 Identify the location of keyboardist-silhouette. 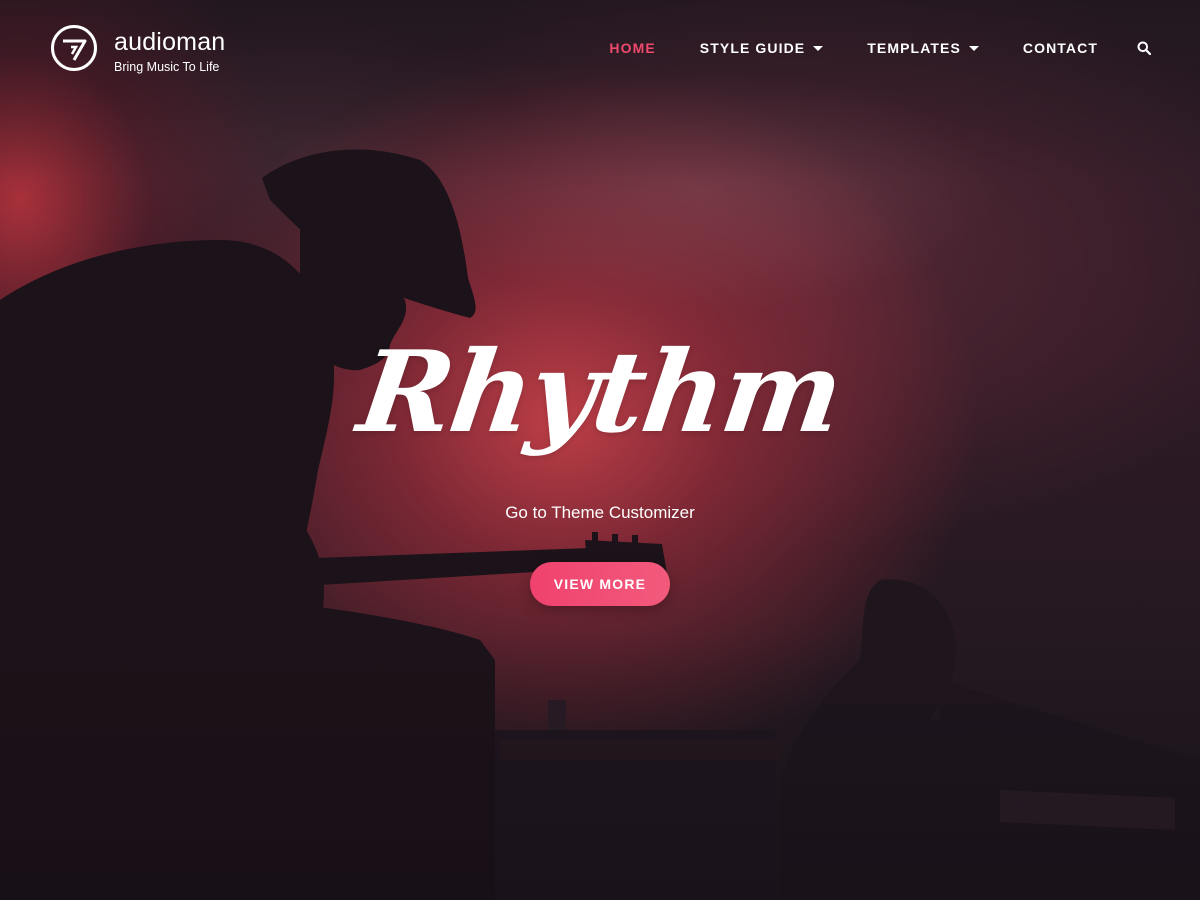
(990, 739).